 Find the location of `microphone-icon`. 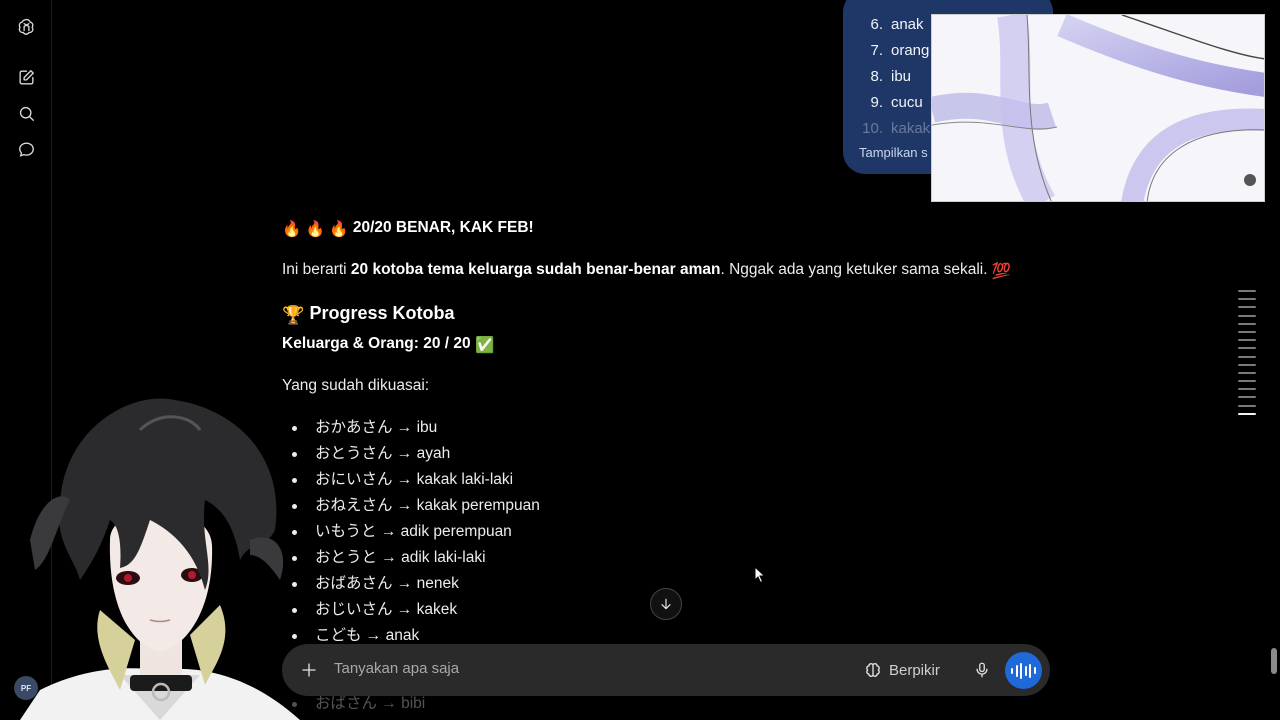

microphone-icon is located at coordinates (982, 670).